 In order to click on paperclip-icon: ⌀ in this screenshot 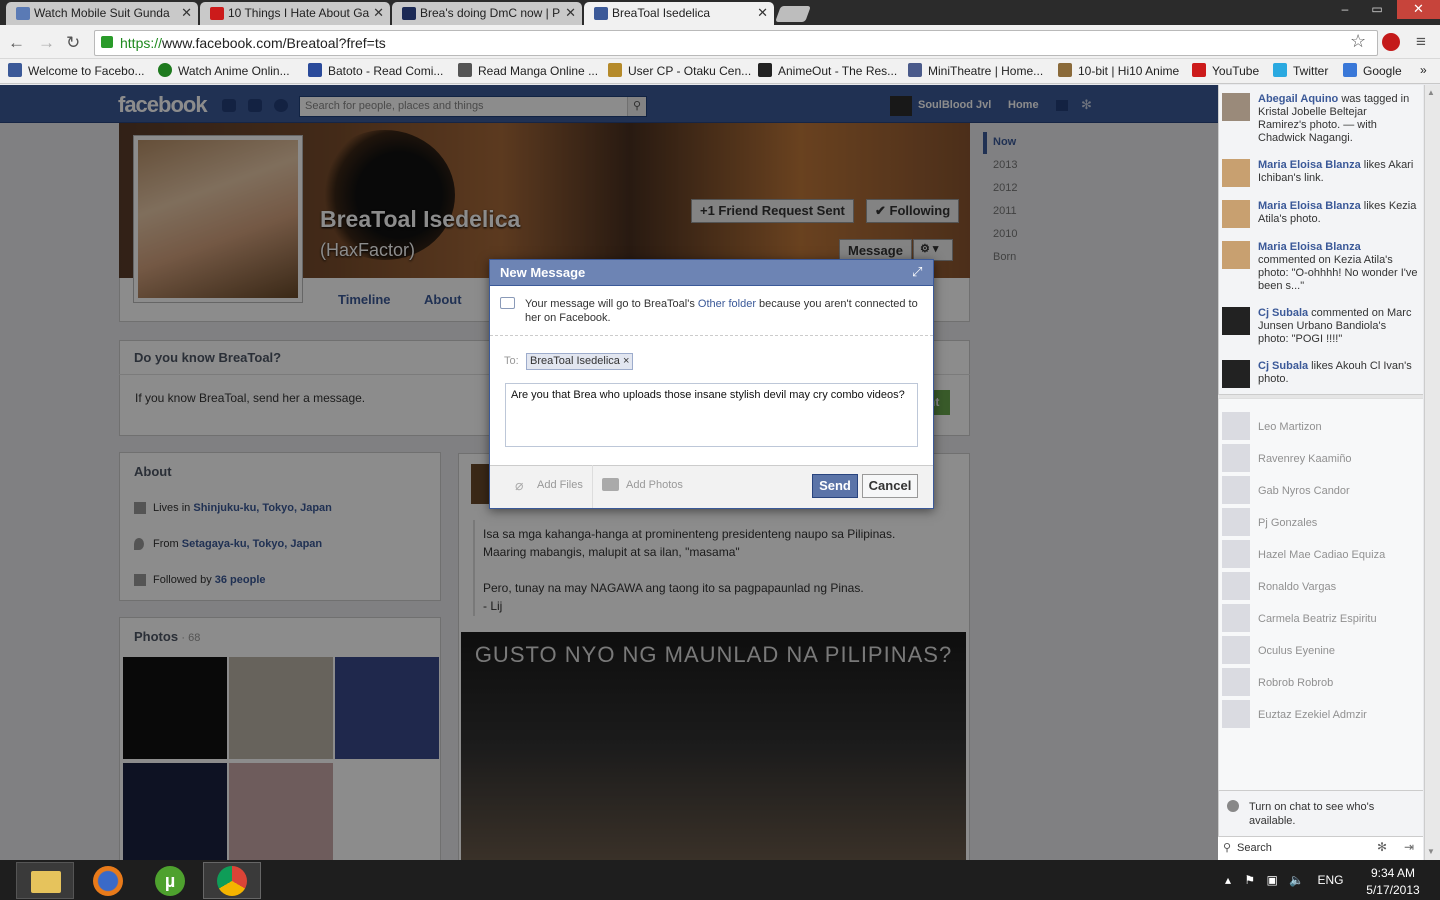, I will do `click(519, 485)`.